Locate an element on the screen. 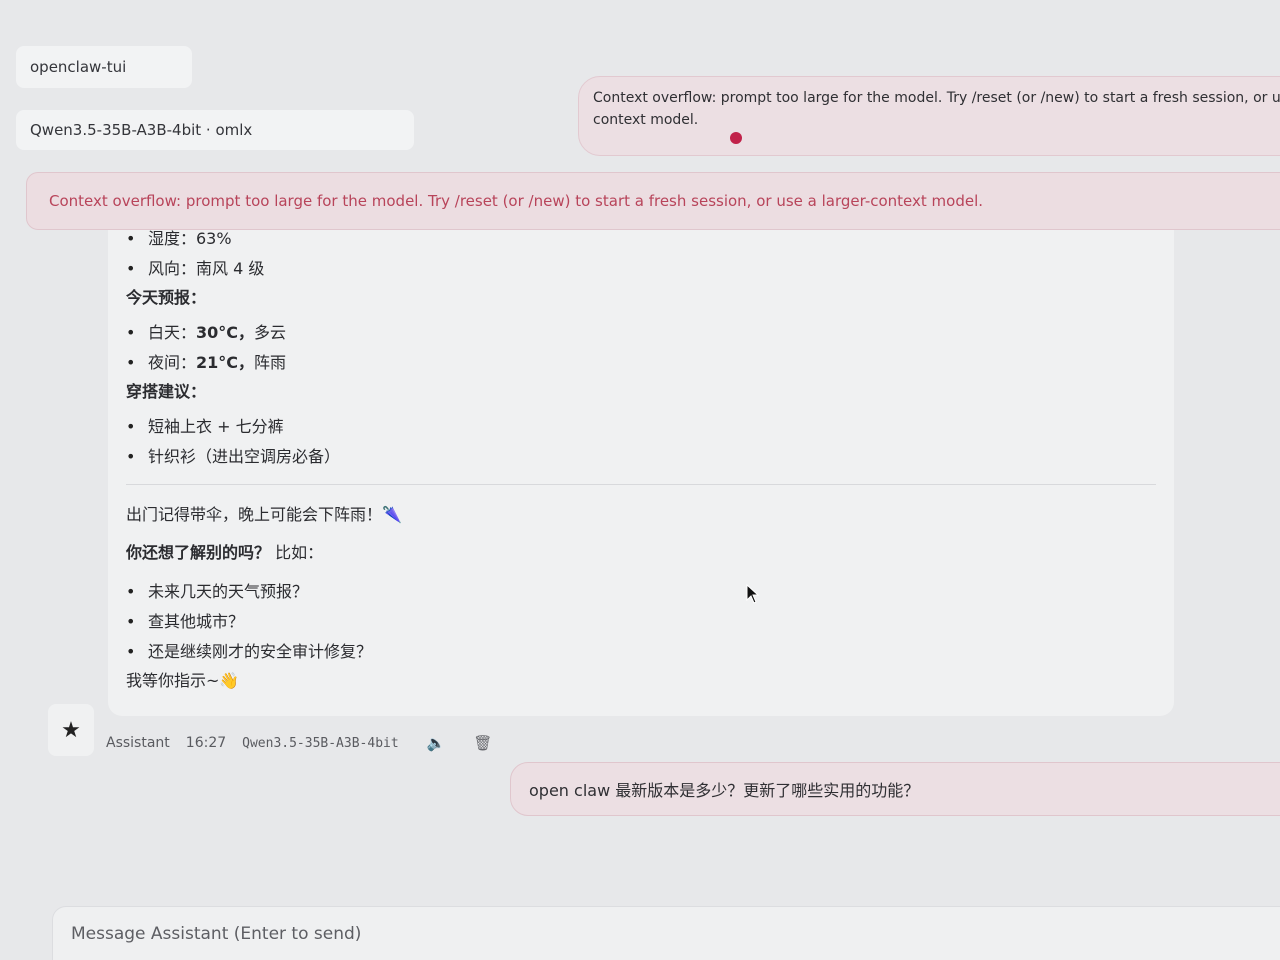  followup-list: 未来几天的天气预报？ 查其他城市？ 还是继续刚才的安全审计修复？ is located at coordinates (641, 622).